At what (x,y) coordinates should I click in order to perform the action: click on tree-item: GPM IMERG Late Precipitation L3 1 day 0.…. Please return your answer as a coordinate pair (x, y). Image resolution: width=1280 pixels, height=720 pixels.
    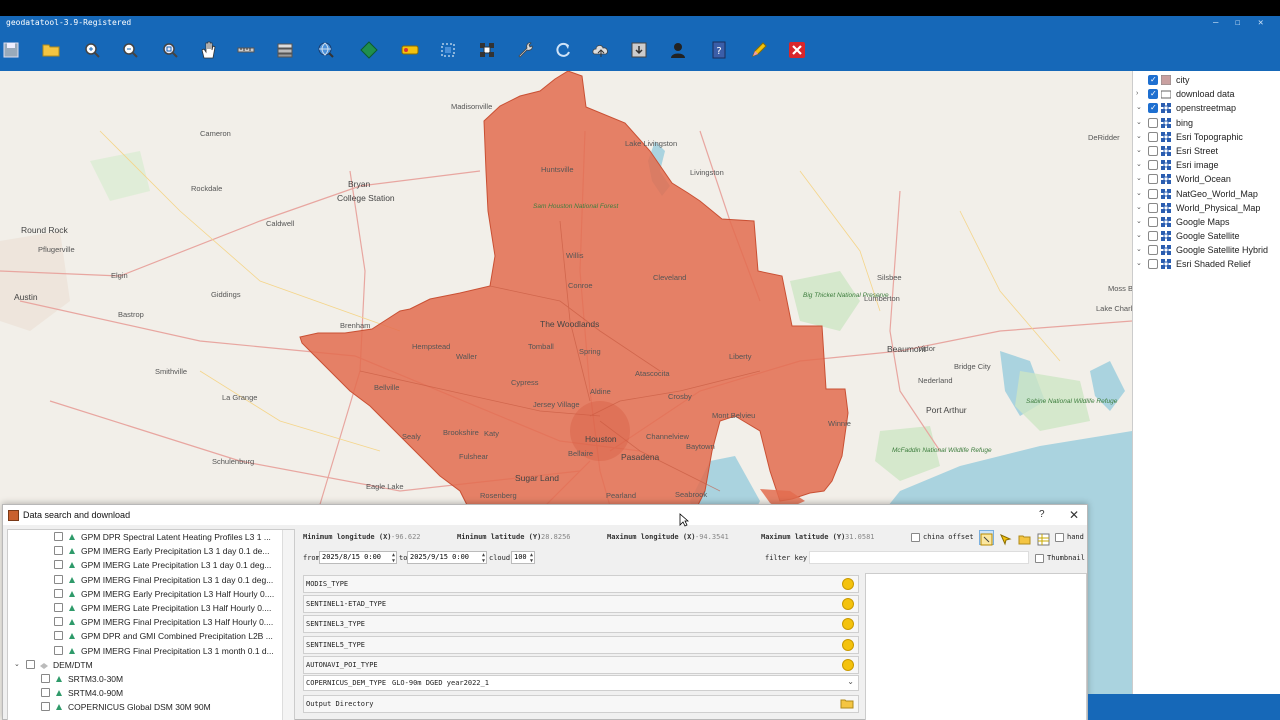
    Looking at the image, I should click on (151, 565).